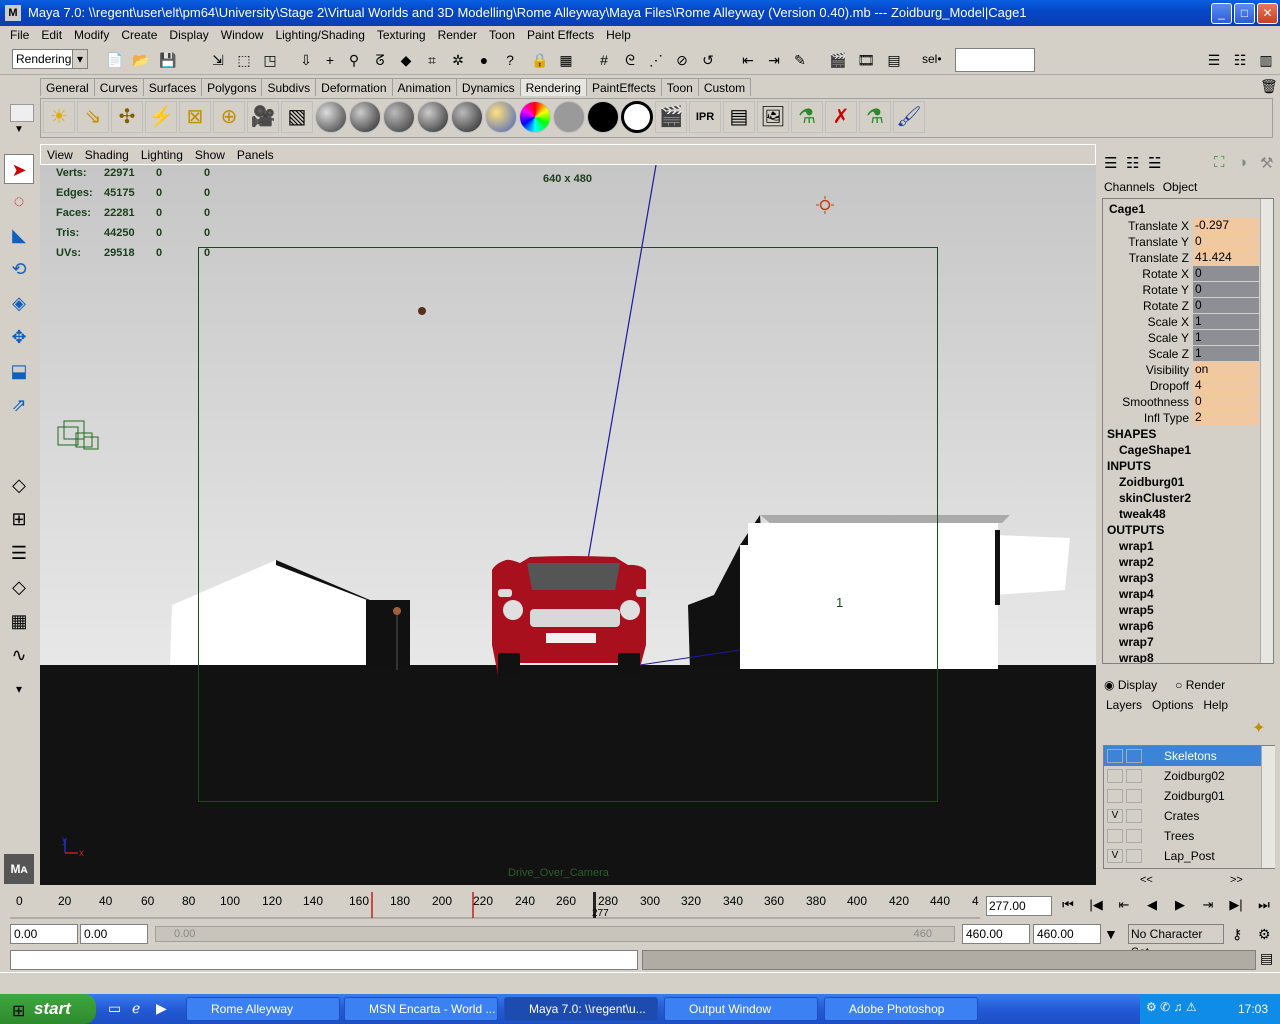  Describe the element at coordinates (1182, 290) in the screenshot. I see `attr-rotate-y: Rotate Y0` at that location.